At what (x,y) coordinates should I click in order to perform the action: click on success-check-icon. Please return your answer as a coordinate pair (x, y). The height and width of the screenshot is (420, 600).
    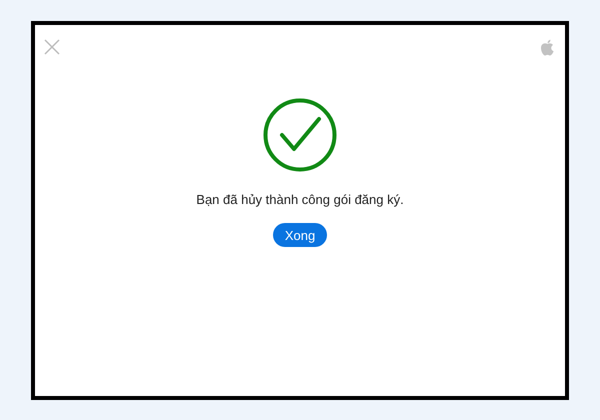
    Looking at the image, I should click on (300, 135).